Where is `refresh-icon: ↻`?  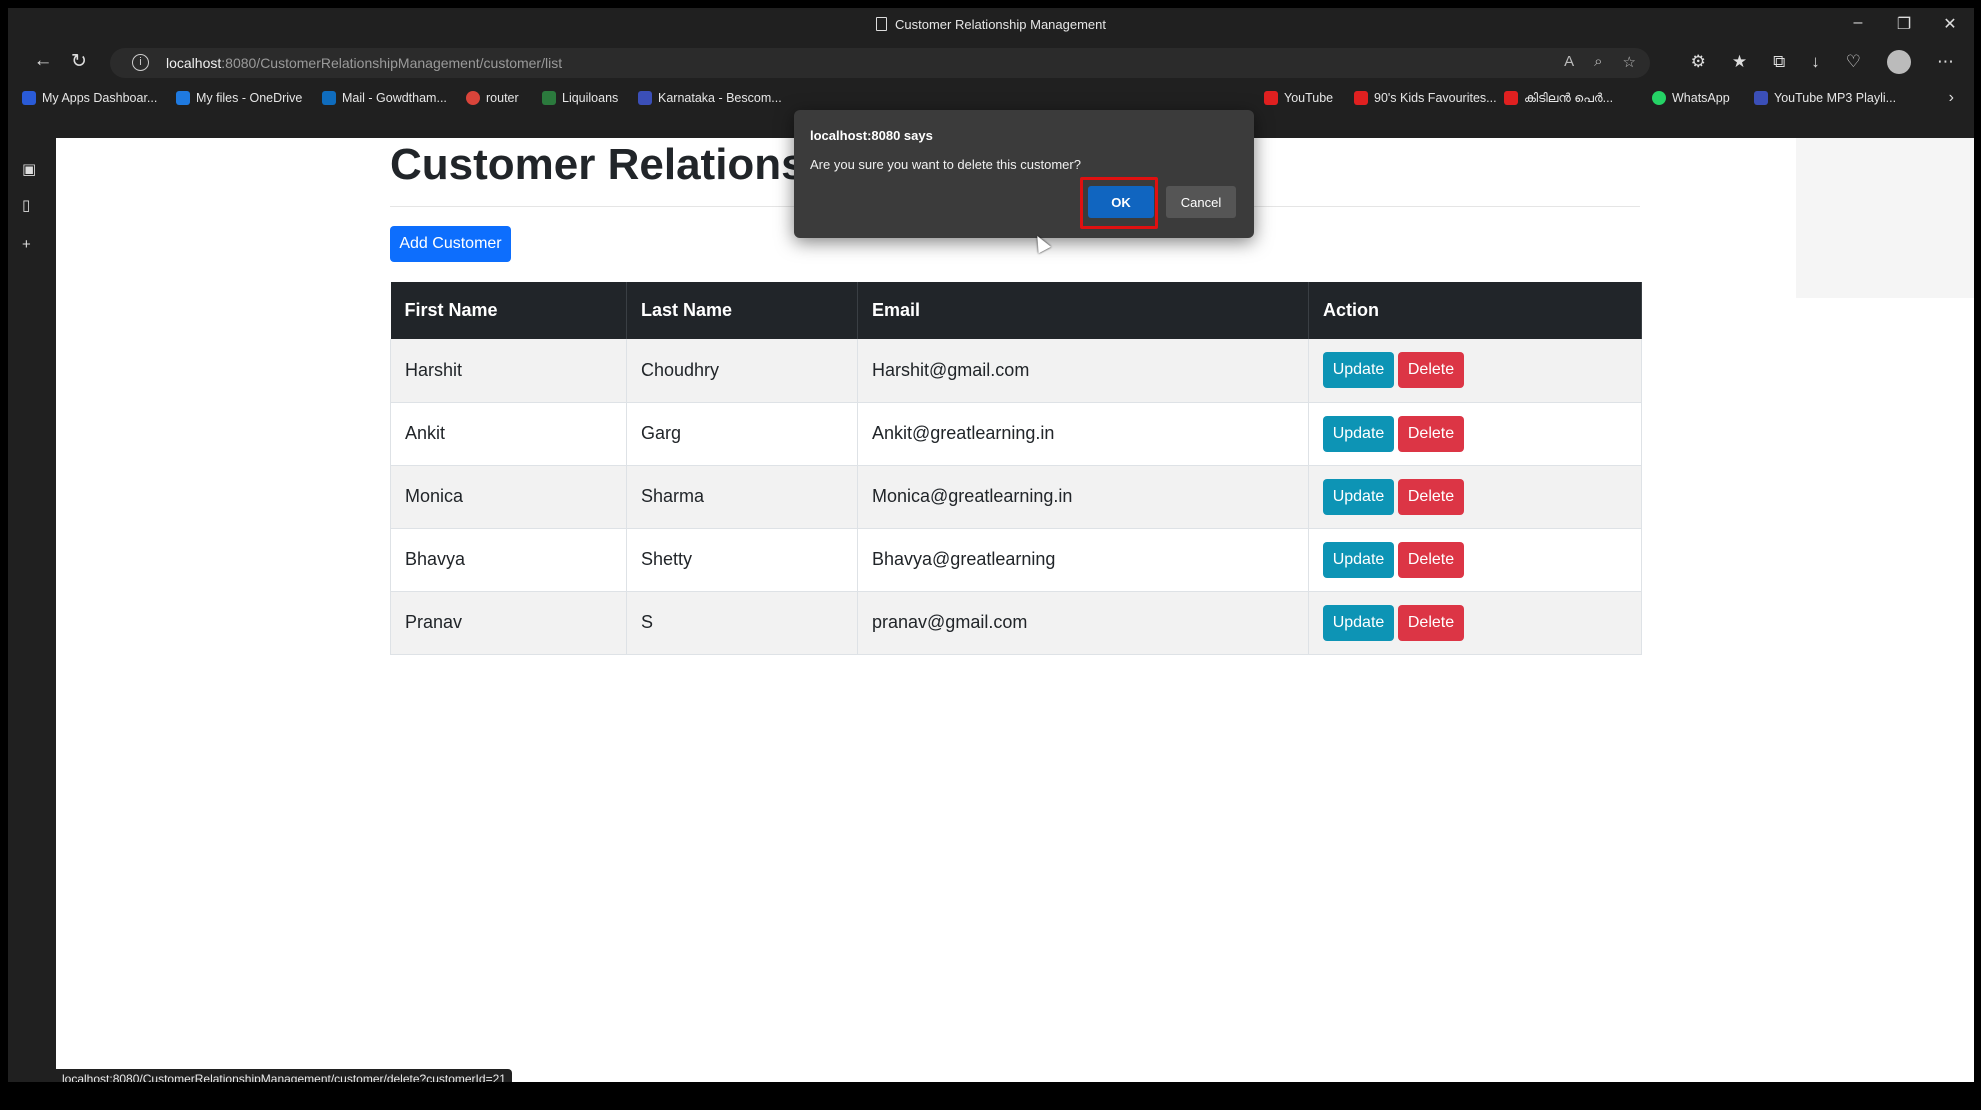 refresh-icon: ↻ is located at coordinates (79, 61).